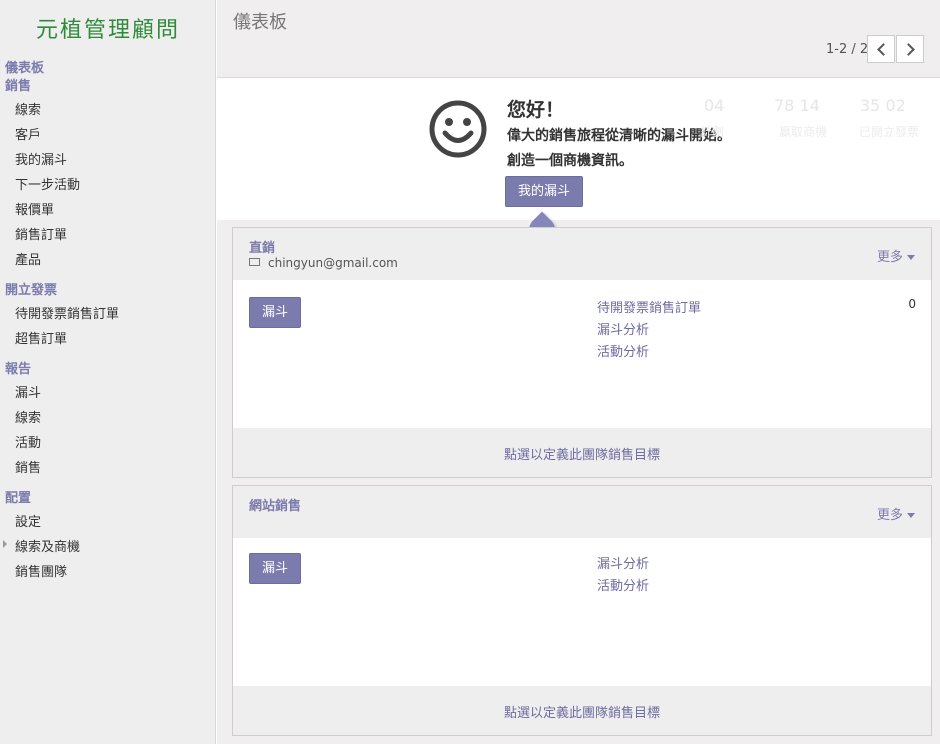 The width and height of the screenshot is (940, 744). Describe the element at coordinates (582, 512) in the screenshot. I see `team-card-header: 網站銷售 更多` at that location.